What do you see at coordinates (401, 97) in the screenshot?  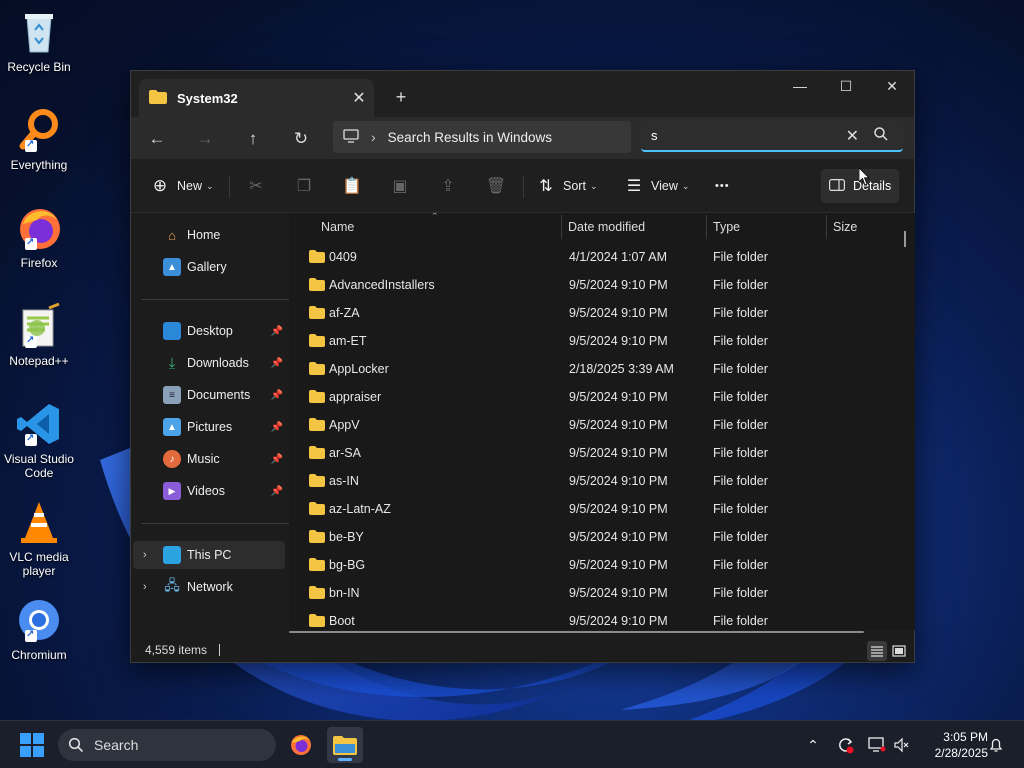 I see `new-tab-button: +` at bounding box center [401, 97].